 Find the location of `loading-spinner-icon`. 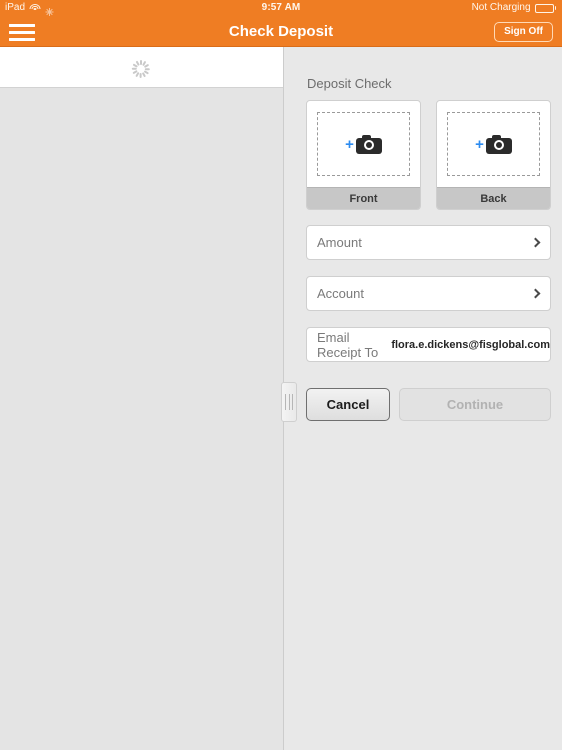

loading-spinner-icon is located at coordinates (141, 69).